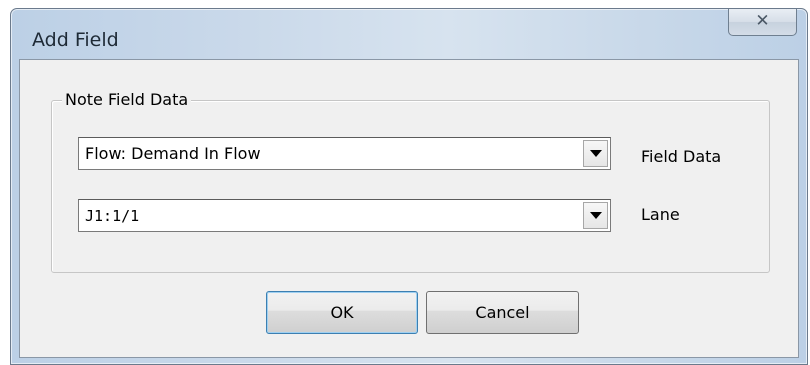 The width and height of the screenshot is (810, 365). I want to click on close-icon: ✕, so click(762, 20).